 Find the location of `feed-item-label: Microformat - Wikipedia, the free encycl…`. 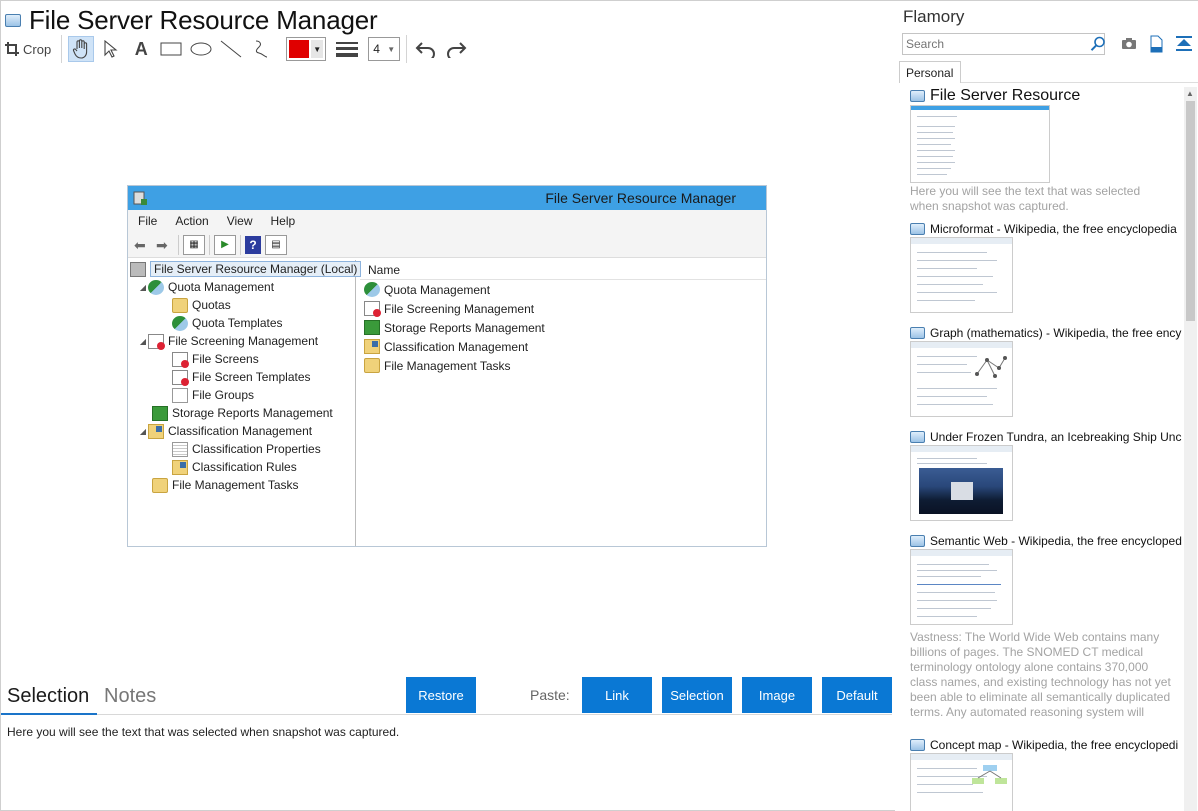

feed-item-label: Microformat - Wikipedia, the free encycl… is located at coordinates (1053, 229).